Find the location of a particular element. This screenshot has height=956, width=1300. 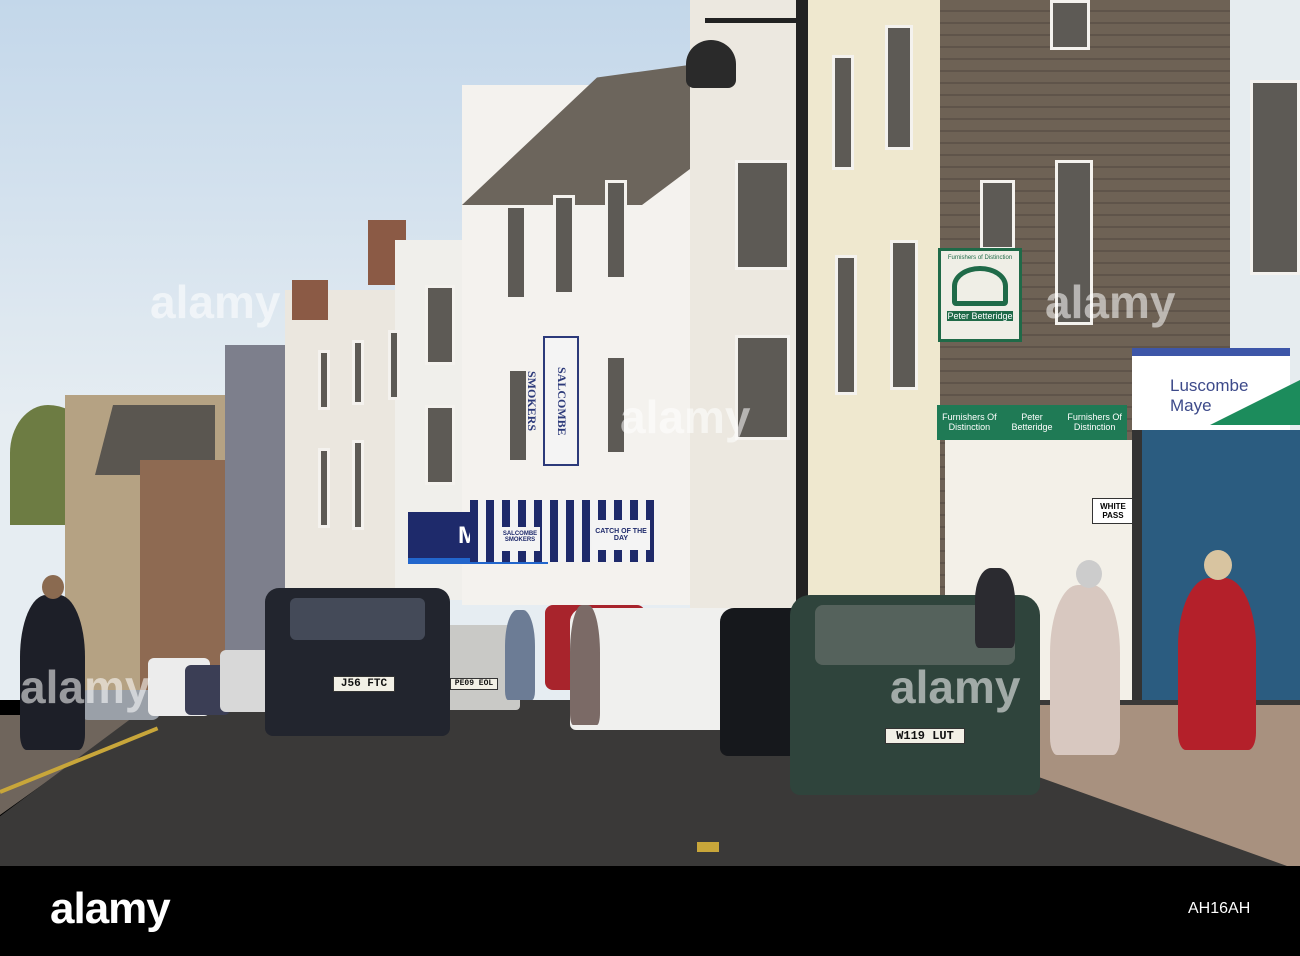

awning-sign-right: CATCH OF THE DAY is located at coordinates (621, 535).